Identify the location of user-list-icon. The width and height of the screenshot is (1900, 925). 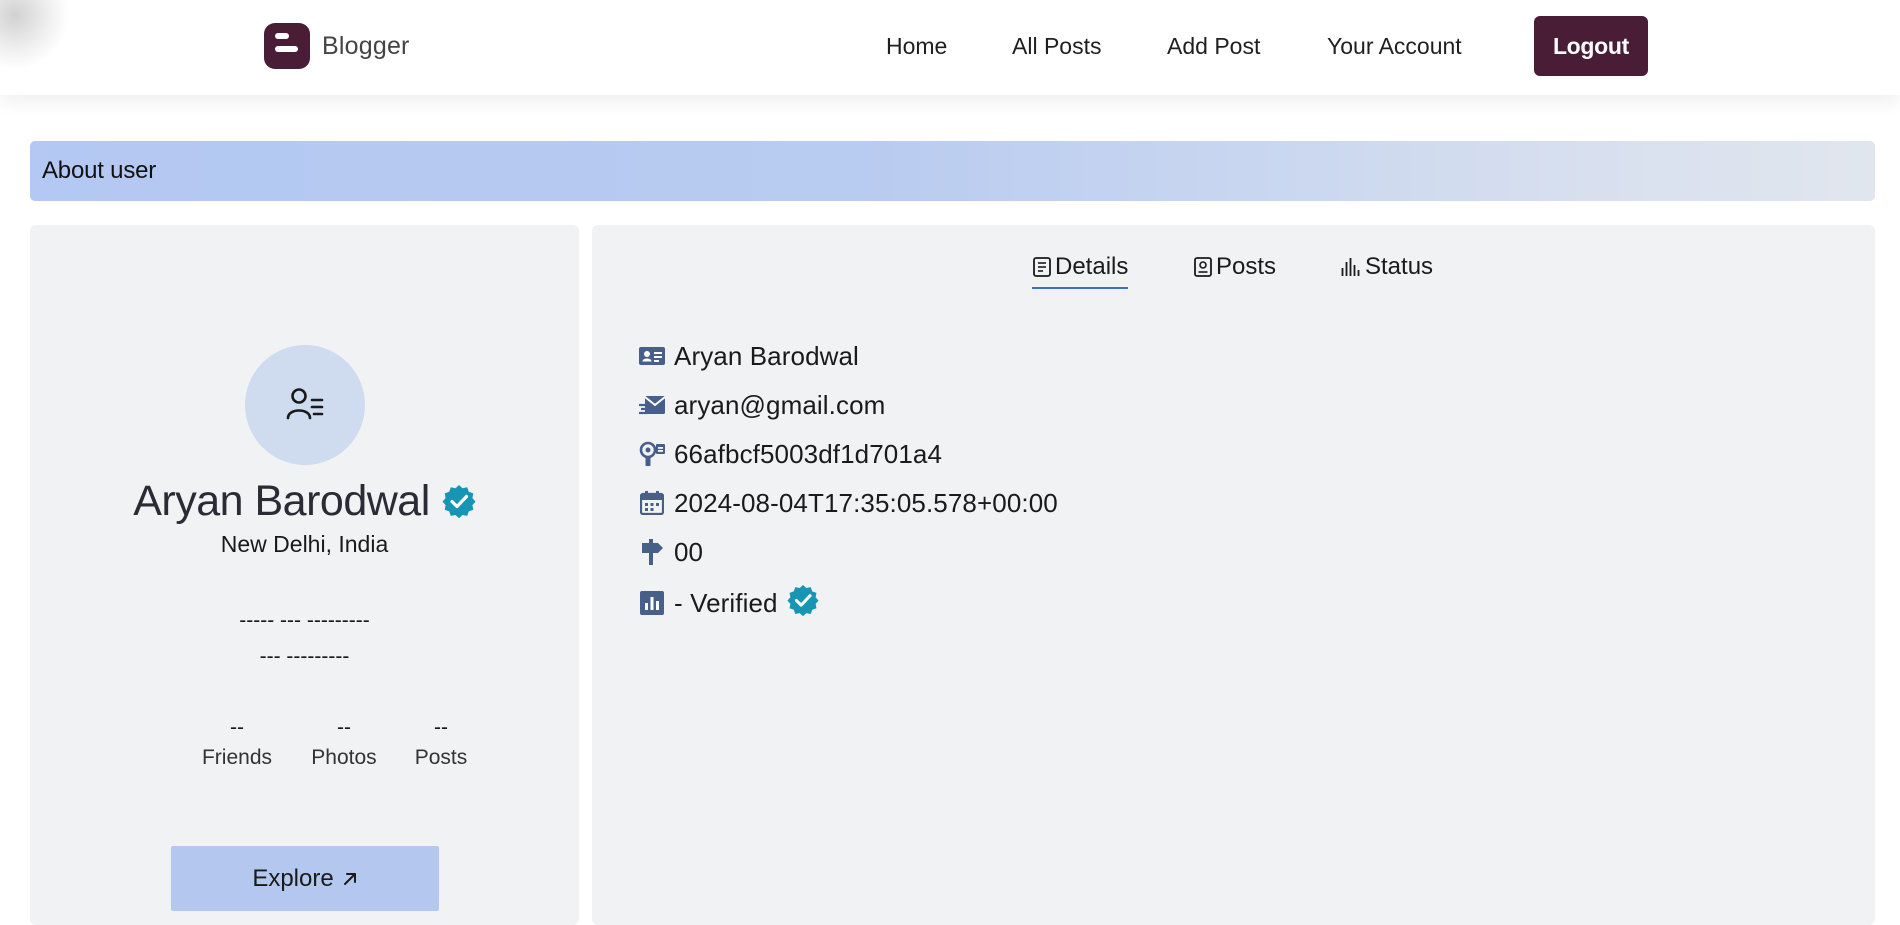
(305, 404).